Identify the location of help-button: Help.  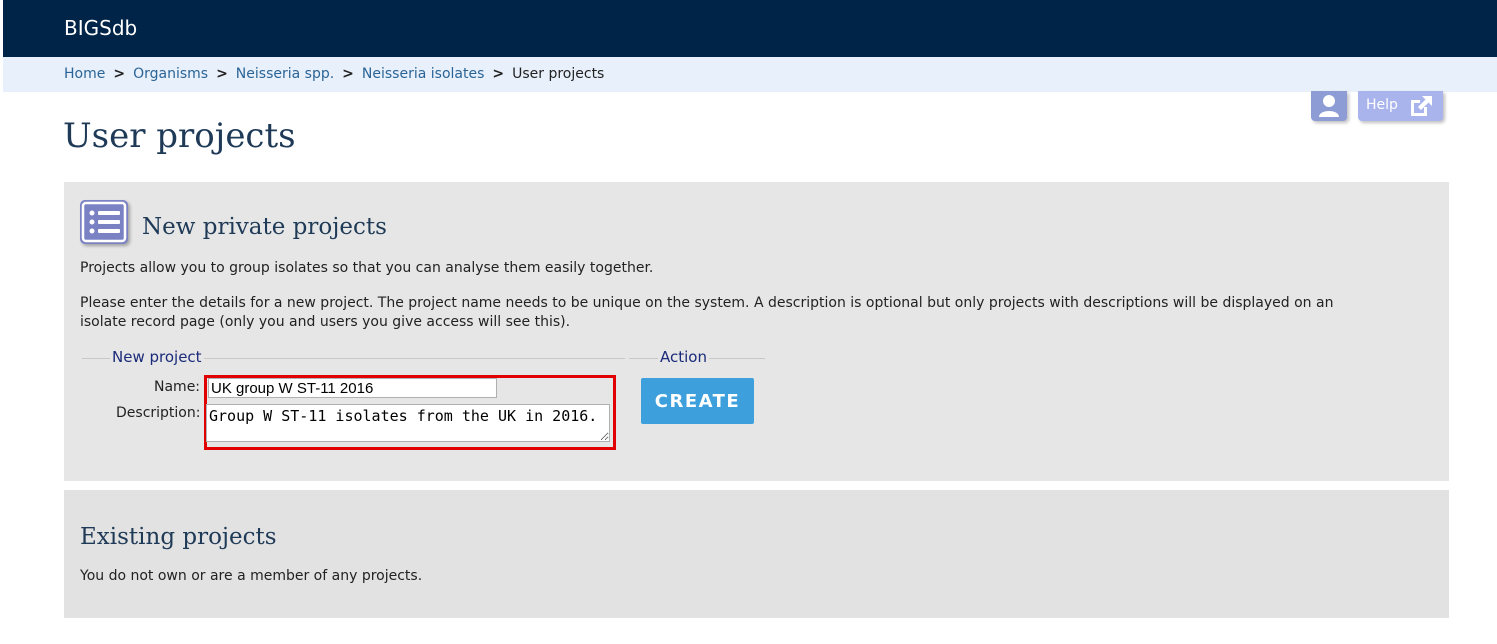
(1400, 106).